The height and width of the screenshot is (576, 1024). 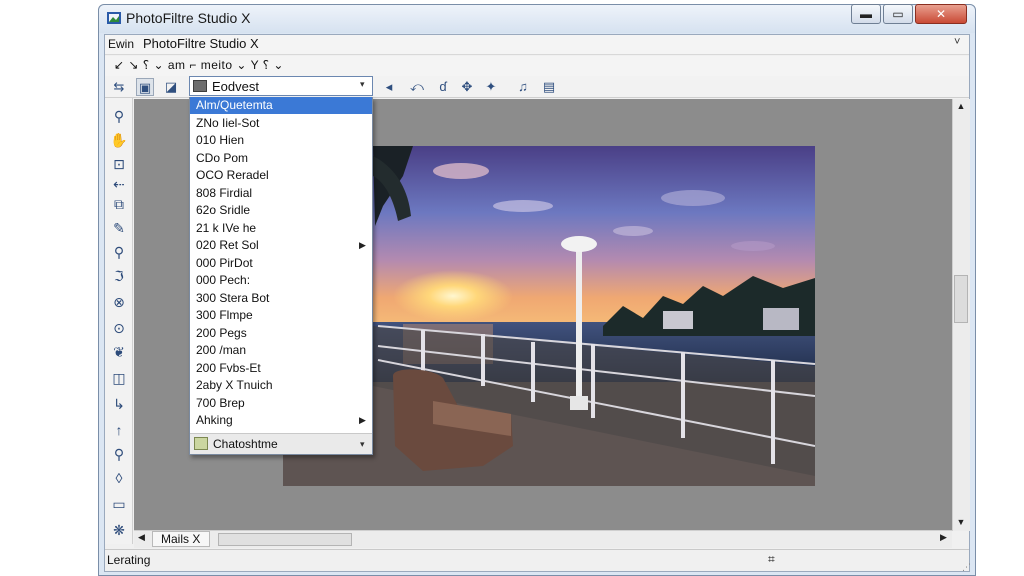 I want to click on effect-icon: ✦, so click(x=491, y=87).